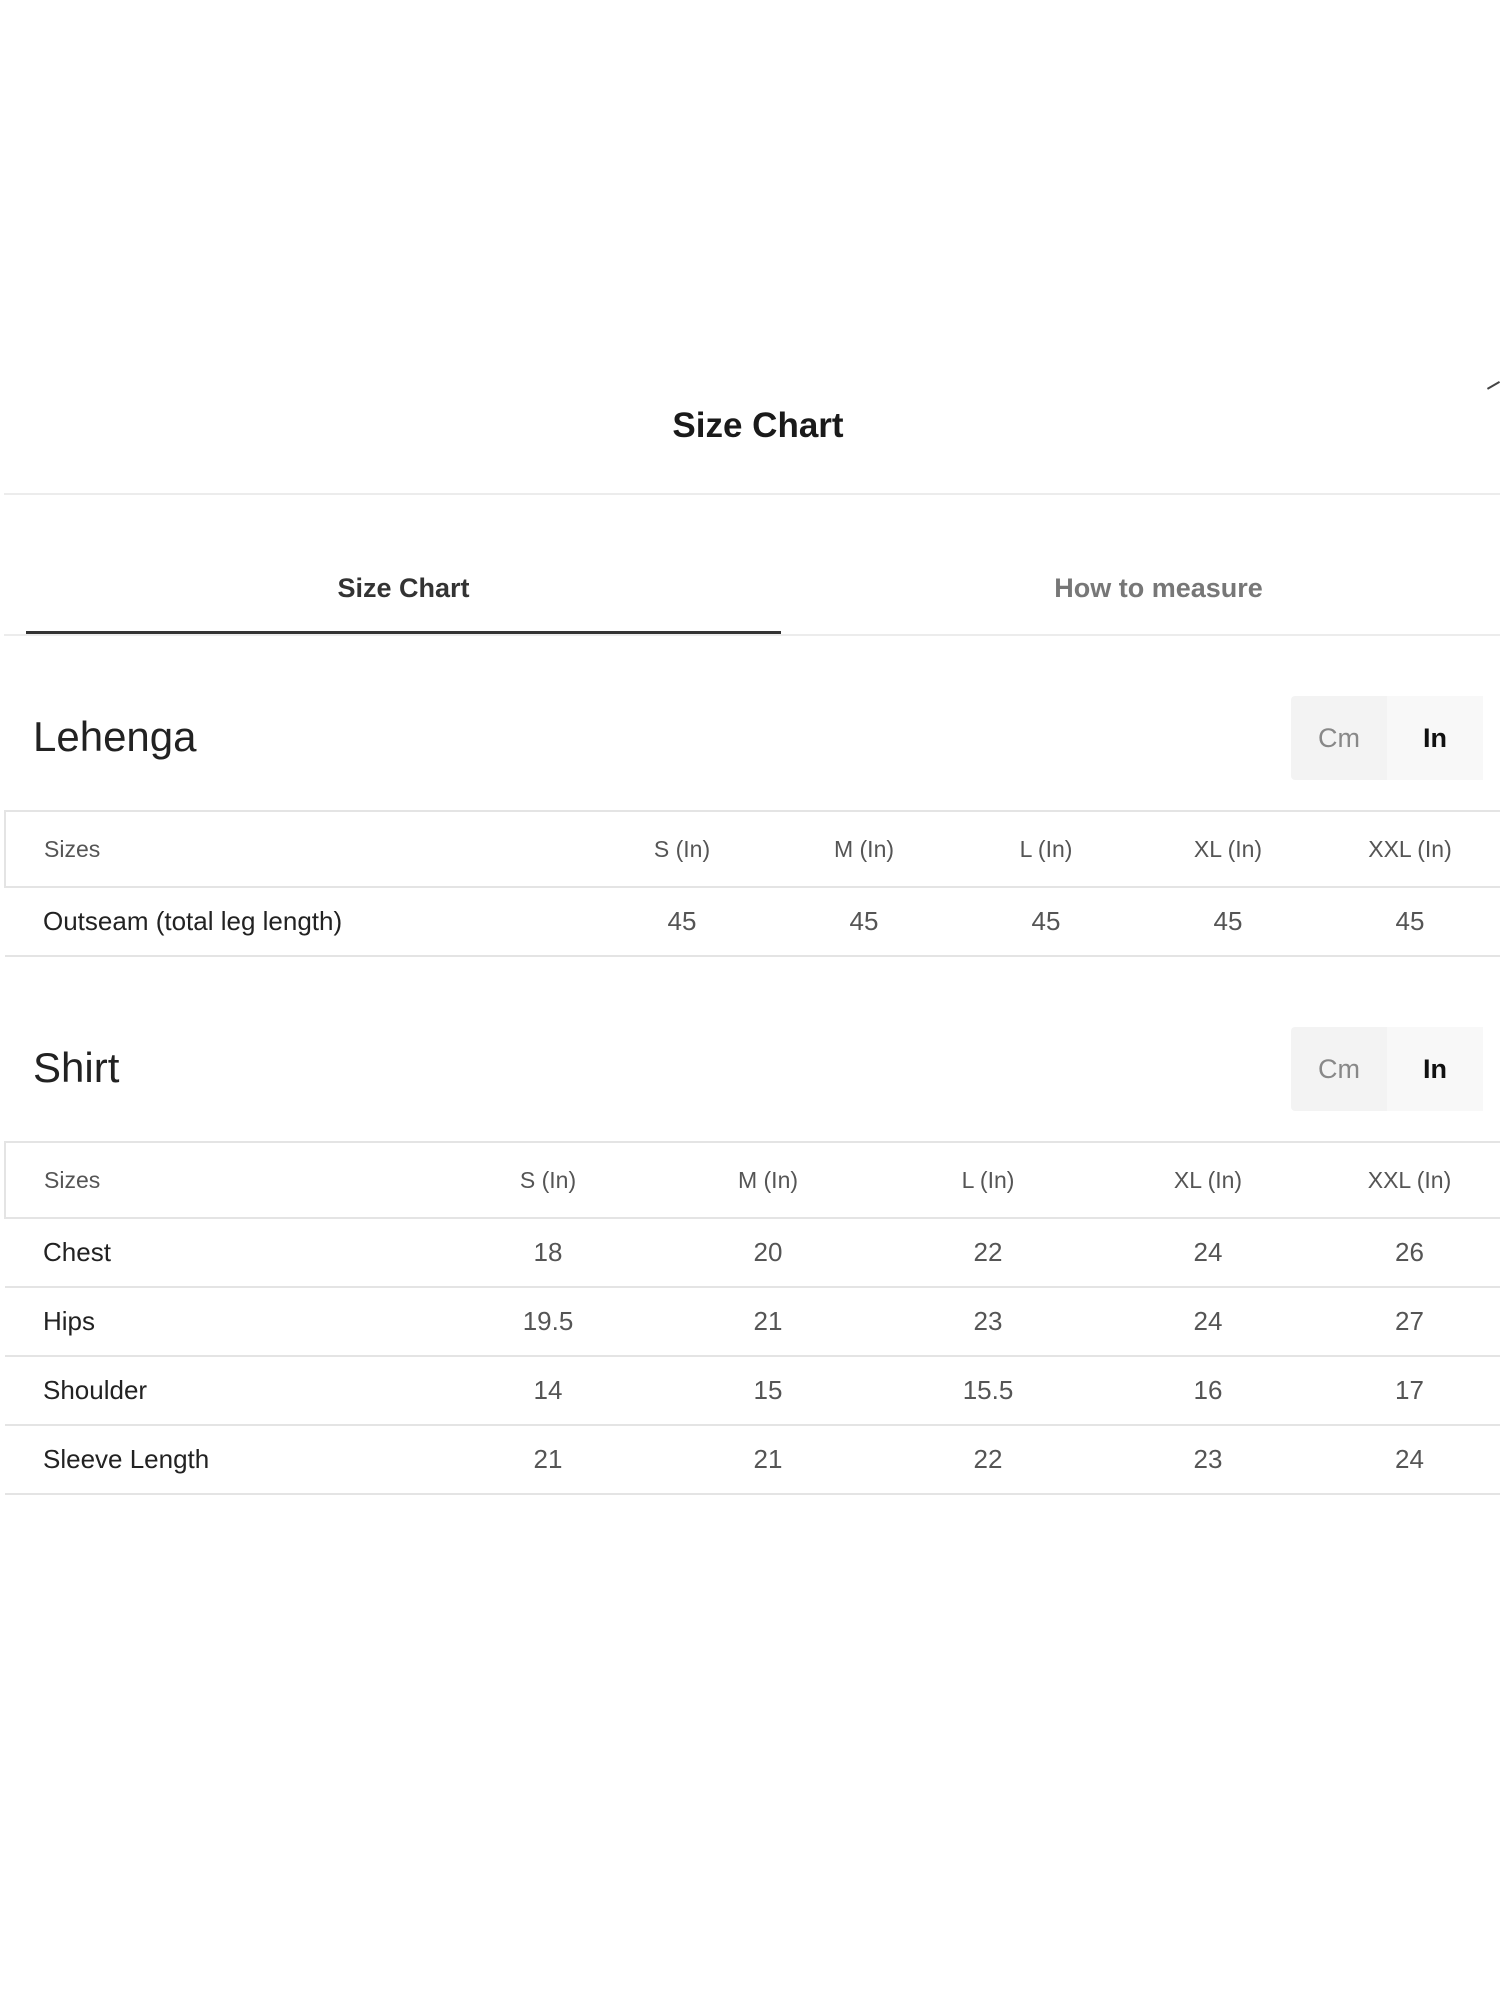 The width and height of the screenshot is (1500, 2000). What do you see at coordinates (1140, 601) in the screenshot?
I see `tab-how-to-measure: How to measure` at bounding box center [1140, 601].